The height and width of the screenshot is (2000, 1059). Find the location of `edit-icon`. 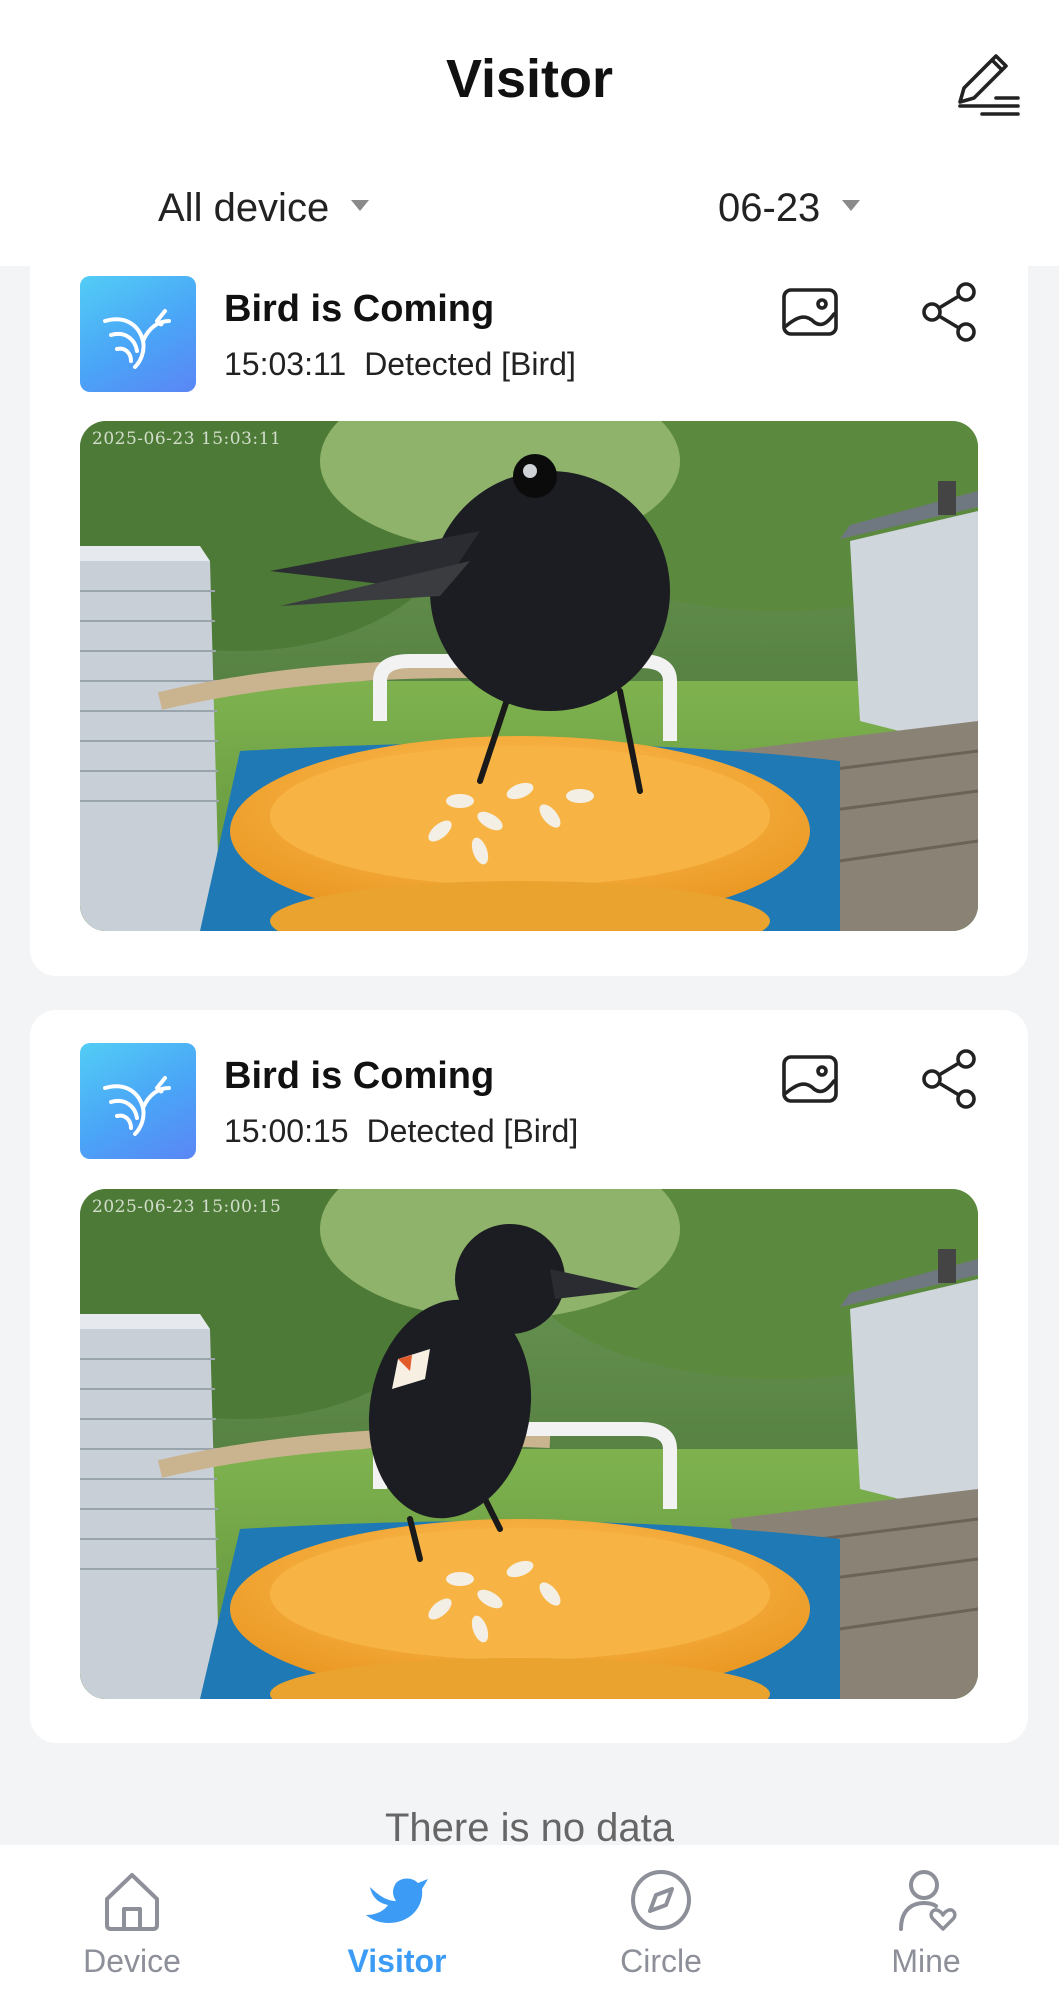

edit-icon is located at coordinates (989, 85).